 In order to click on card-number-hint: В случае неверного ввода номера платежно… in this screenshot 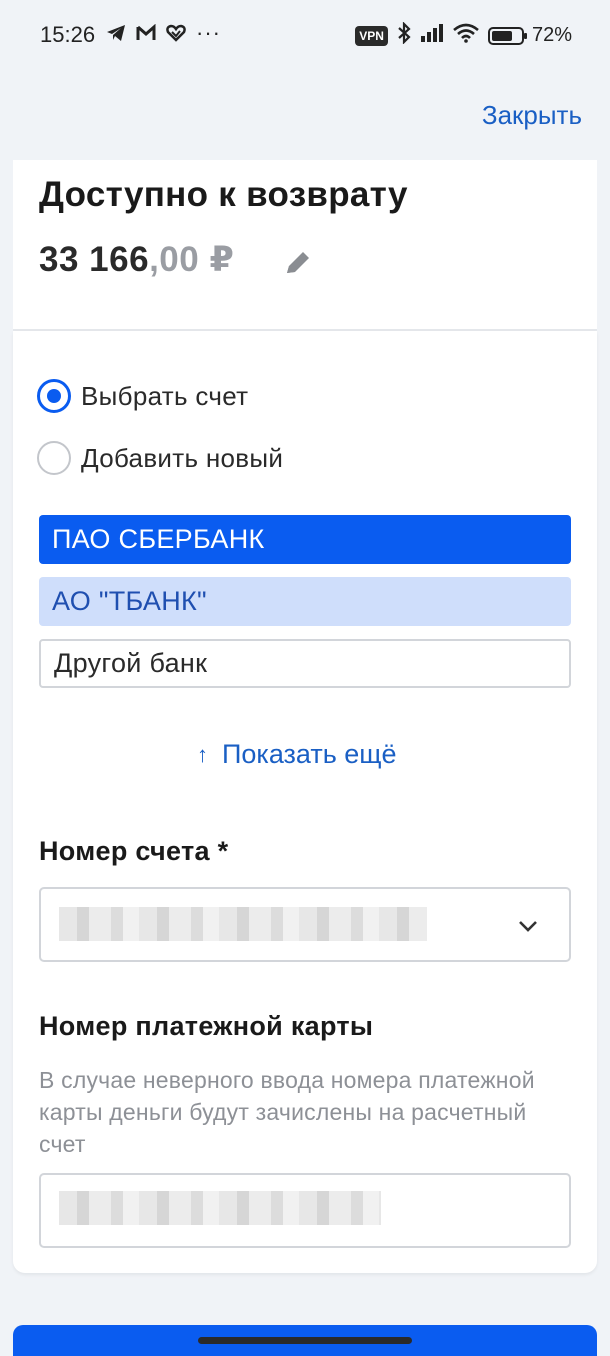, I will do `click(287, 1112)`.